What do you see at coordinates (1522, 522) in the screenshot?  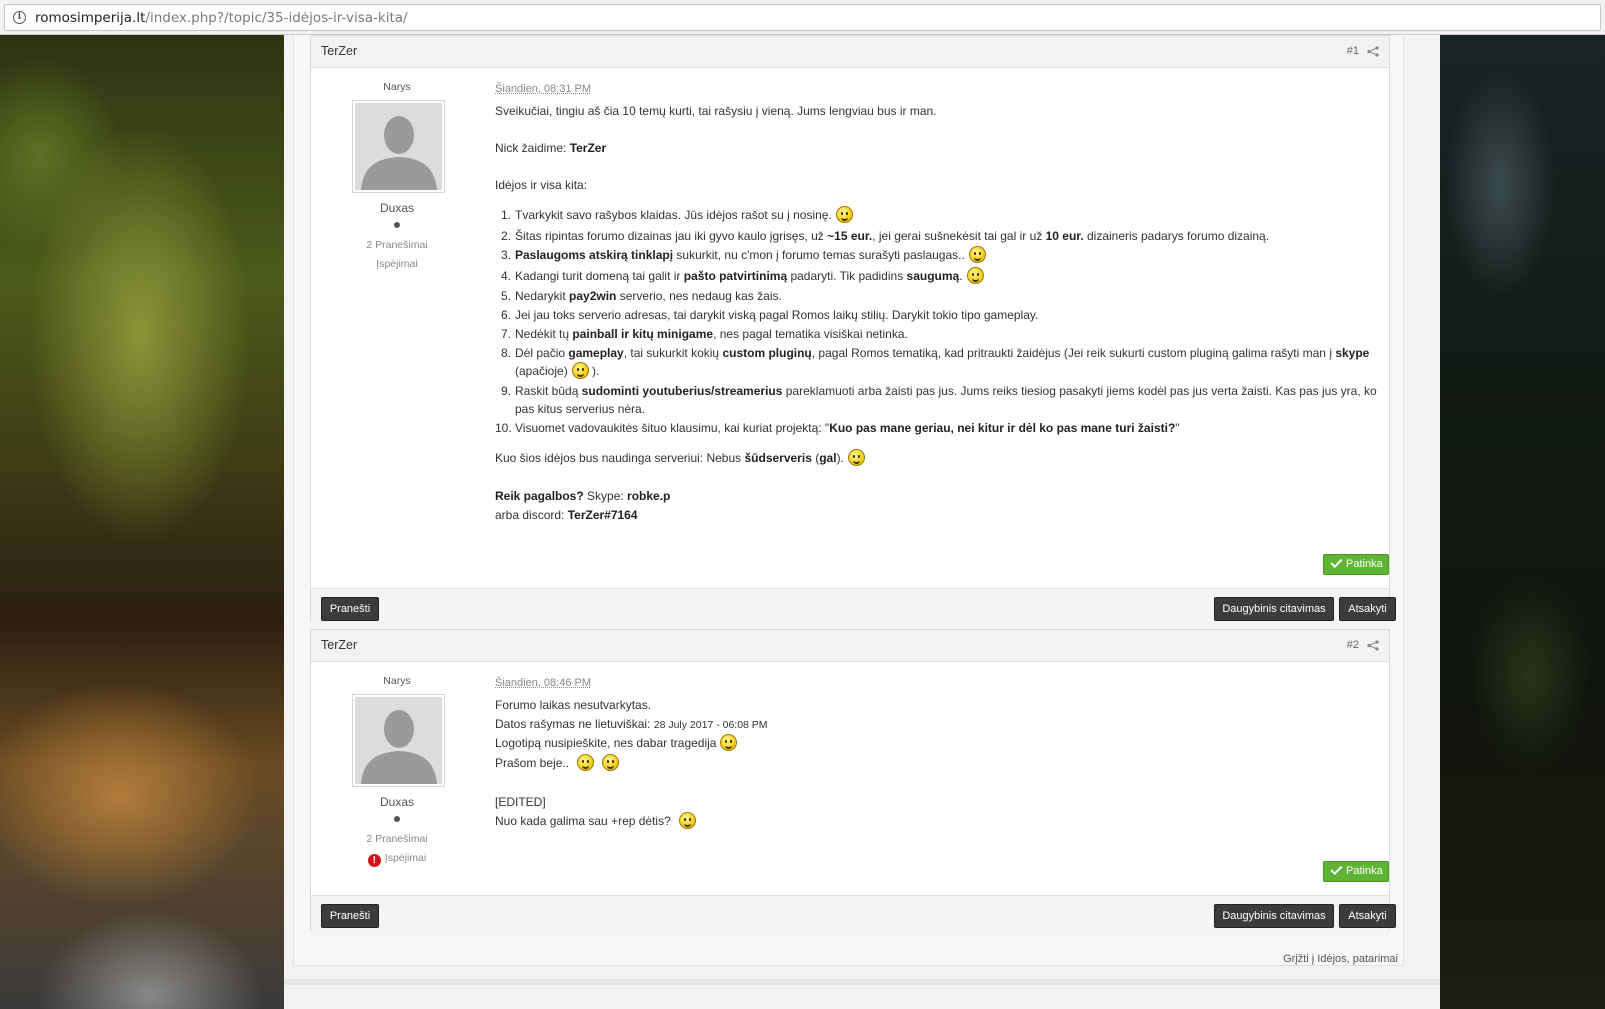 I see `background-right` at bounding box center [1522, 522].